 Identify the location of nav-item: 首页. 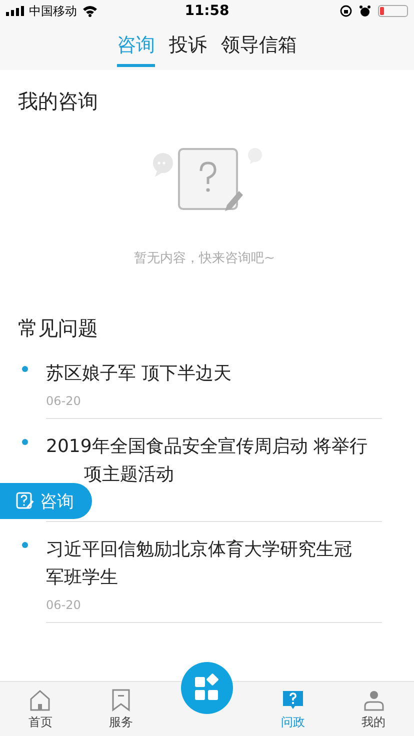
(40, 709).